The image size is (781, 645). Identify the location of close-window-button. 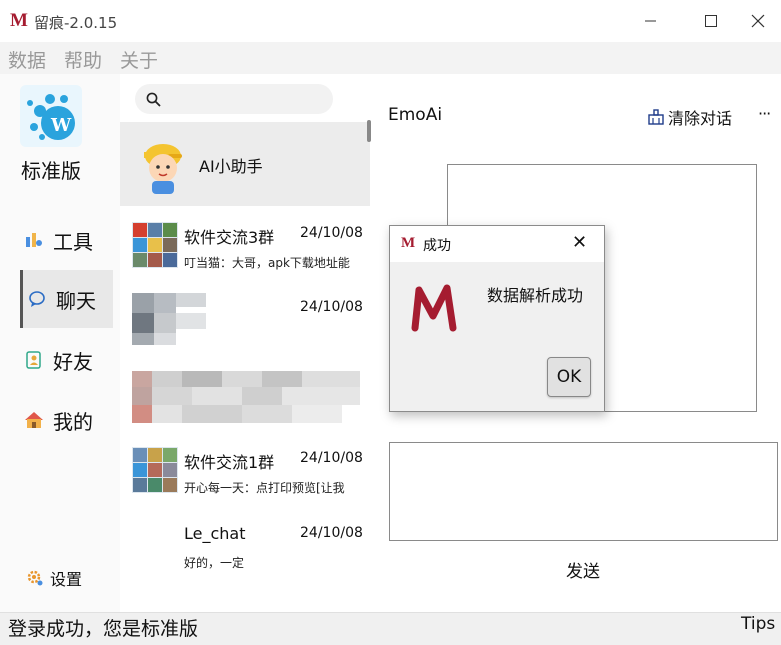
(758, 21).